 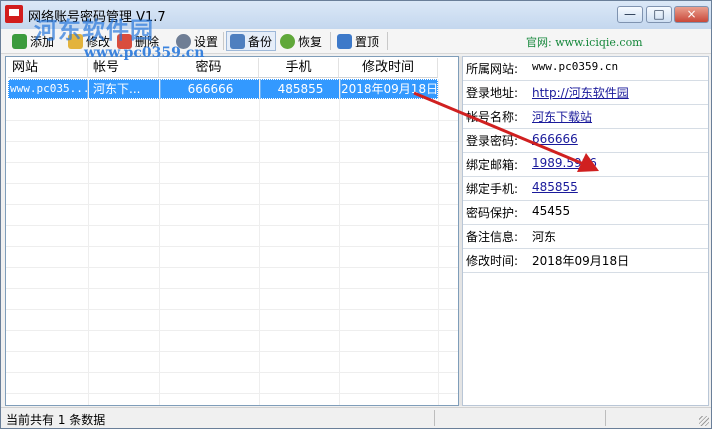 What do you see at coordinates (585, 213) in the screenshot?
I see `detail-row-protection: 密码保护: 45455` at bounding box center [585, 213].